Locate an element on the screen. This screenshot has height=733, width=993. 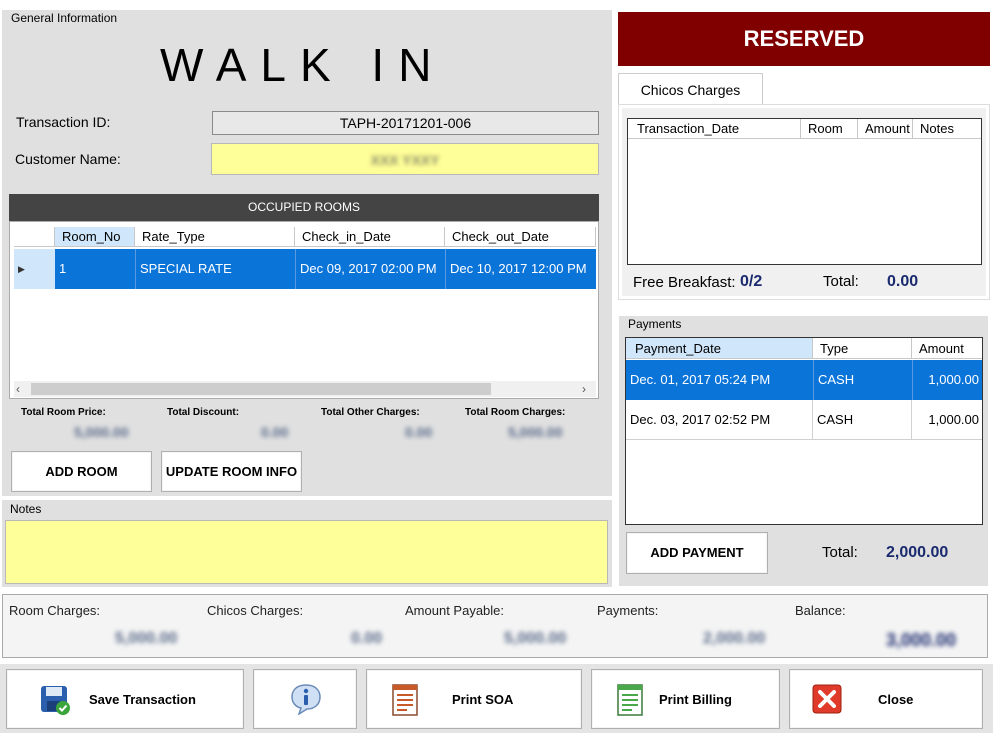
free-breakfast-value: 0/2 is located at coordinates (751, 281).